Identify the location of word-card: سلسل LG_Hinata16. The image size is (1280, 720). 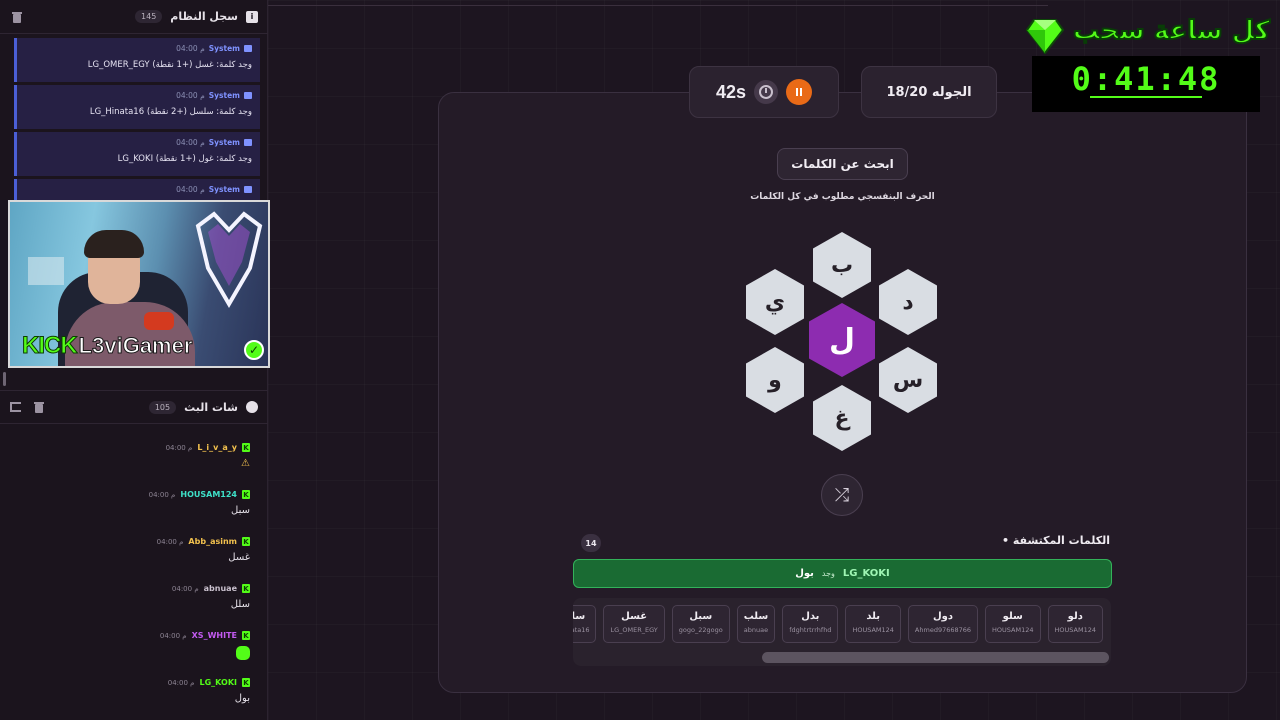
(585, 624).